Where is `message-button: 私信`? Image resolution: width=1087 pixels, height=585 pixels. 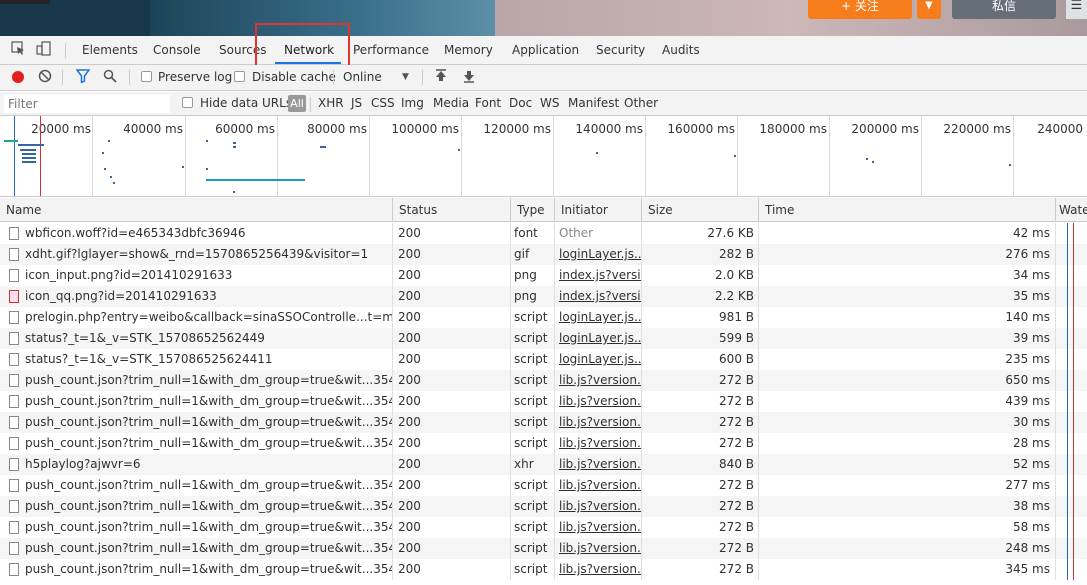 message-button: 私信 is located at coordinates (1004, 9).